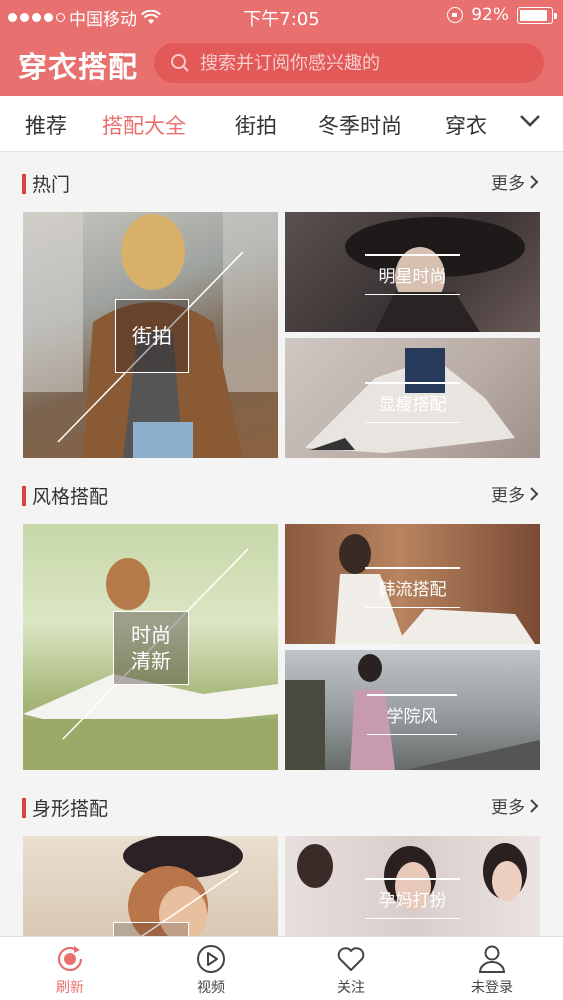 The width and height of the screenshot is (563, 1000). What do you see at coordinates (70, 959) in the screenshot?
I see `refresh-icon` at bounding box center [70, 959].